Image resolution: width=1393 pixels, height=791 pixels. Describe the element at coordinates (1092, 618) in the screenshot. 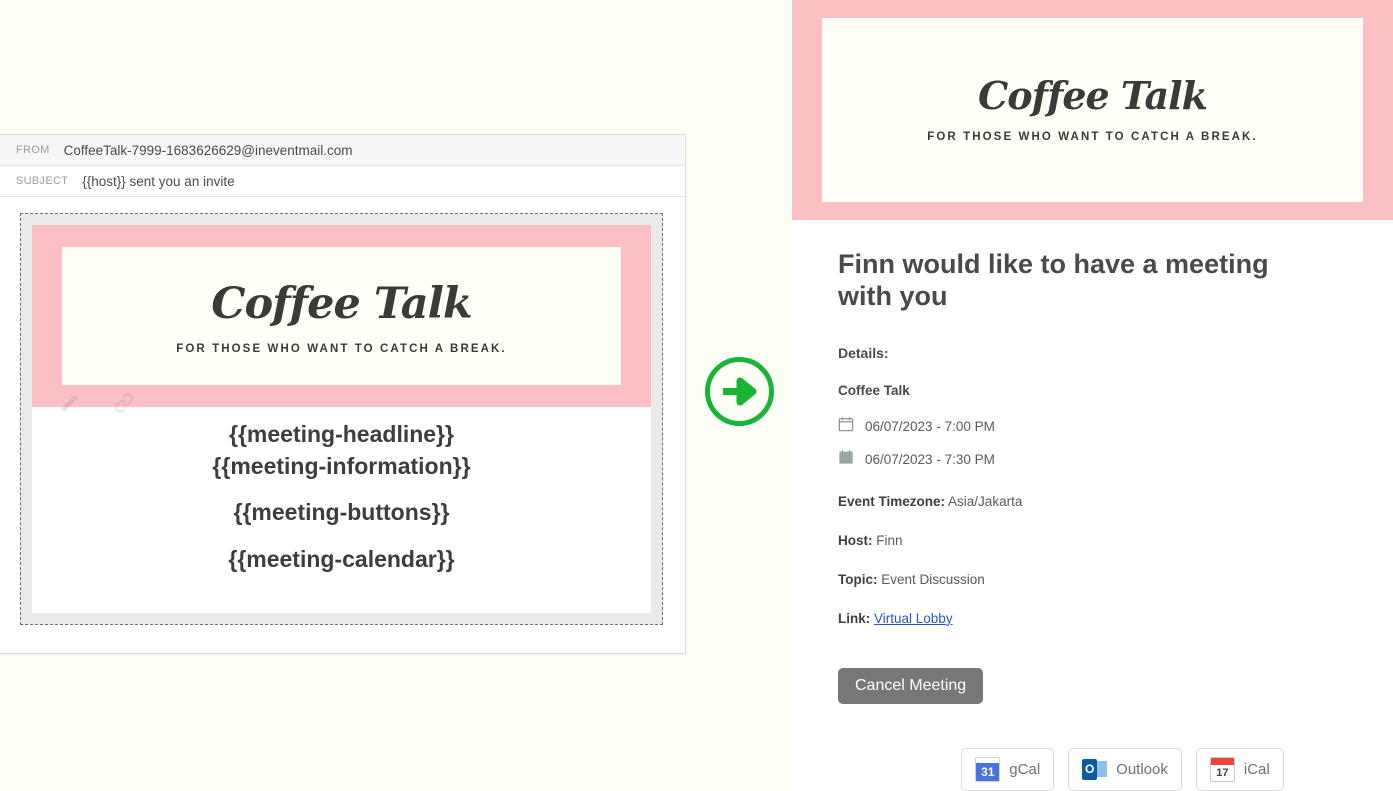

I see `link-row: Link: Virtual Lobby` at that location.